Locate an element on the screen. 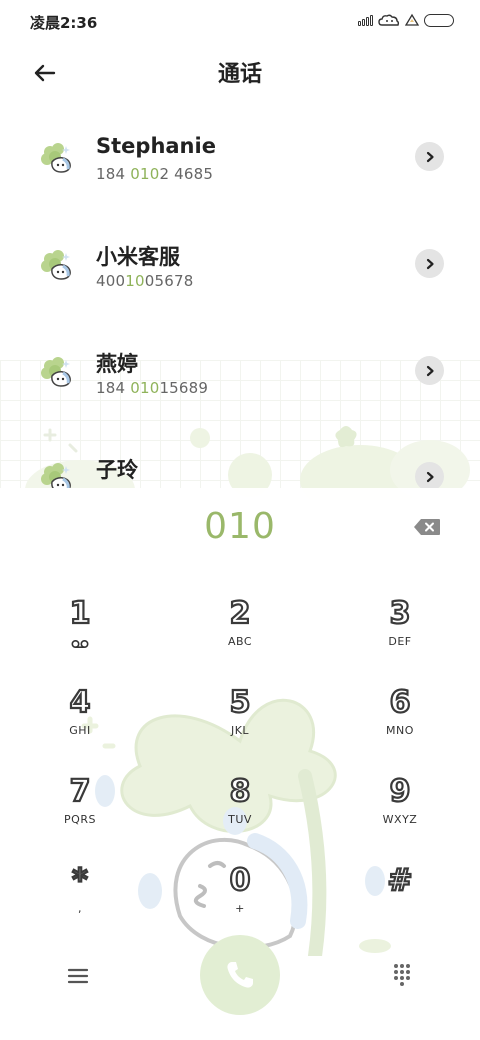  contact-number: 184 0102 4685 is located at coordinates (154, 174).